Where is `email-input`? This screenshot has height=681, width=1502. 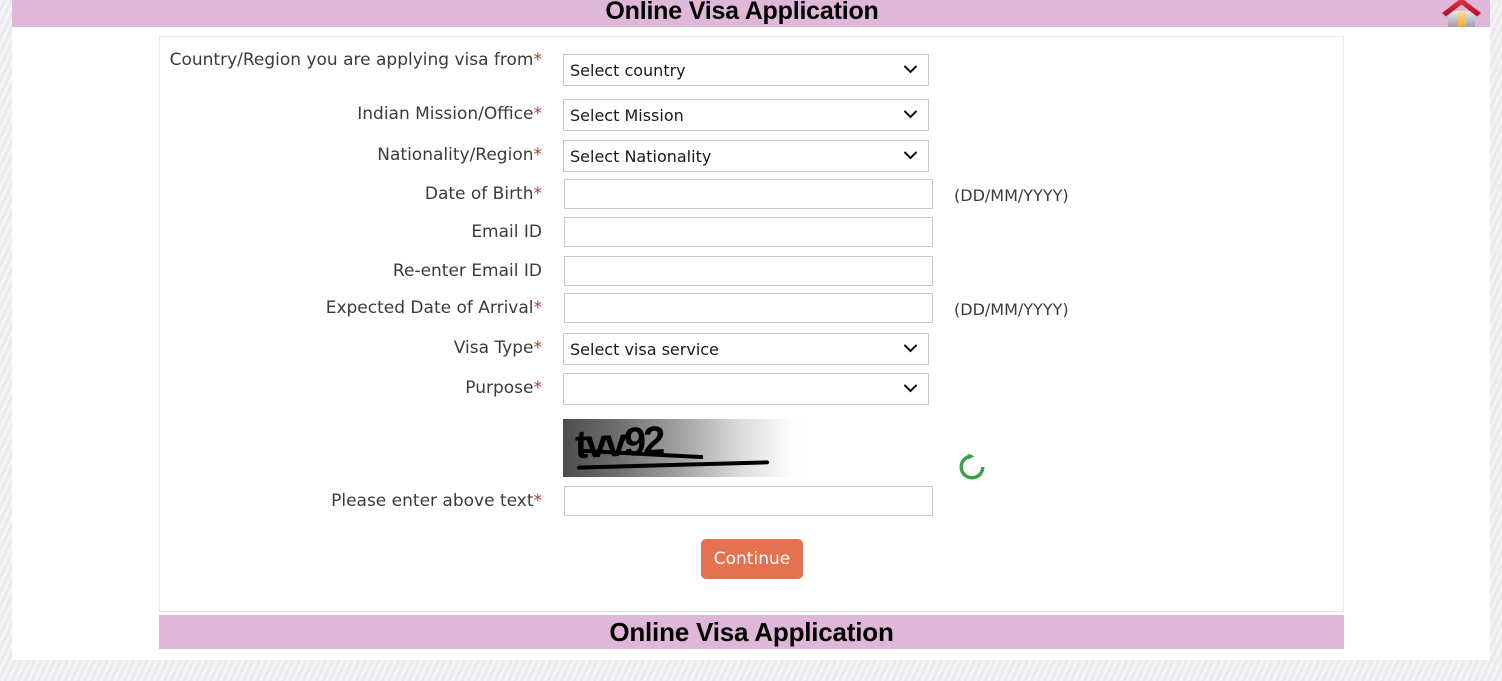
email-input is located at coordinates (748, 232).